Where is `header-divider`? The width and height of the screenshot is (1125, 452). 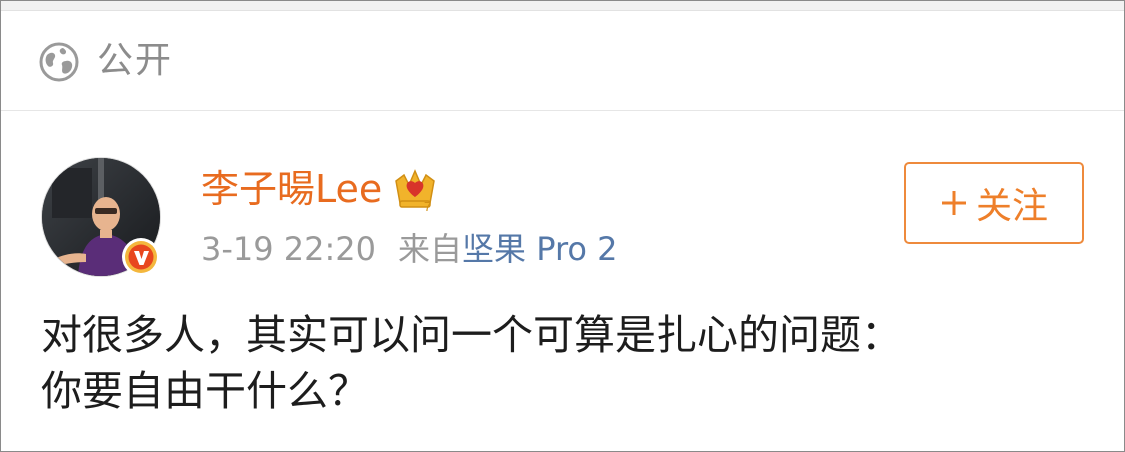 header-divider is located at coordinates (562, 110).